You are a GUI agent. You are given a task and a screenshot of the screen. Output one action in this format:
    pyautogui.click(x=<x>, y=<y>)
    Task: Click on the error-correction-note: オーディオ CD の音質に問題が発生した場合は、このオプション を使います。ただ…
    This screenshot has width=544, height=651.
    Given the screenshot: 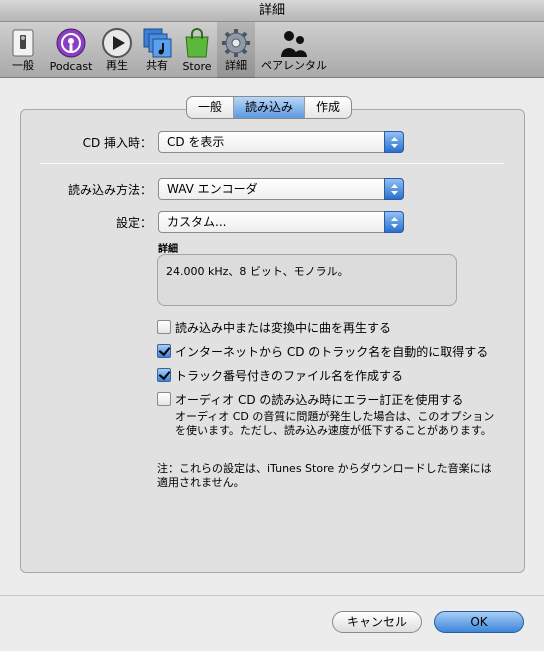 What is the action you would take?
    pyautogui.click(x=334, y=424)
    